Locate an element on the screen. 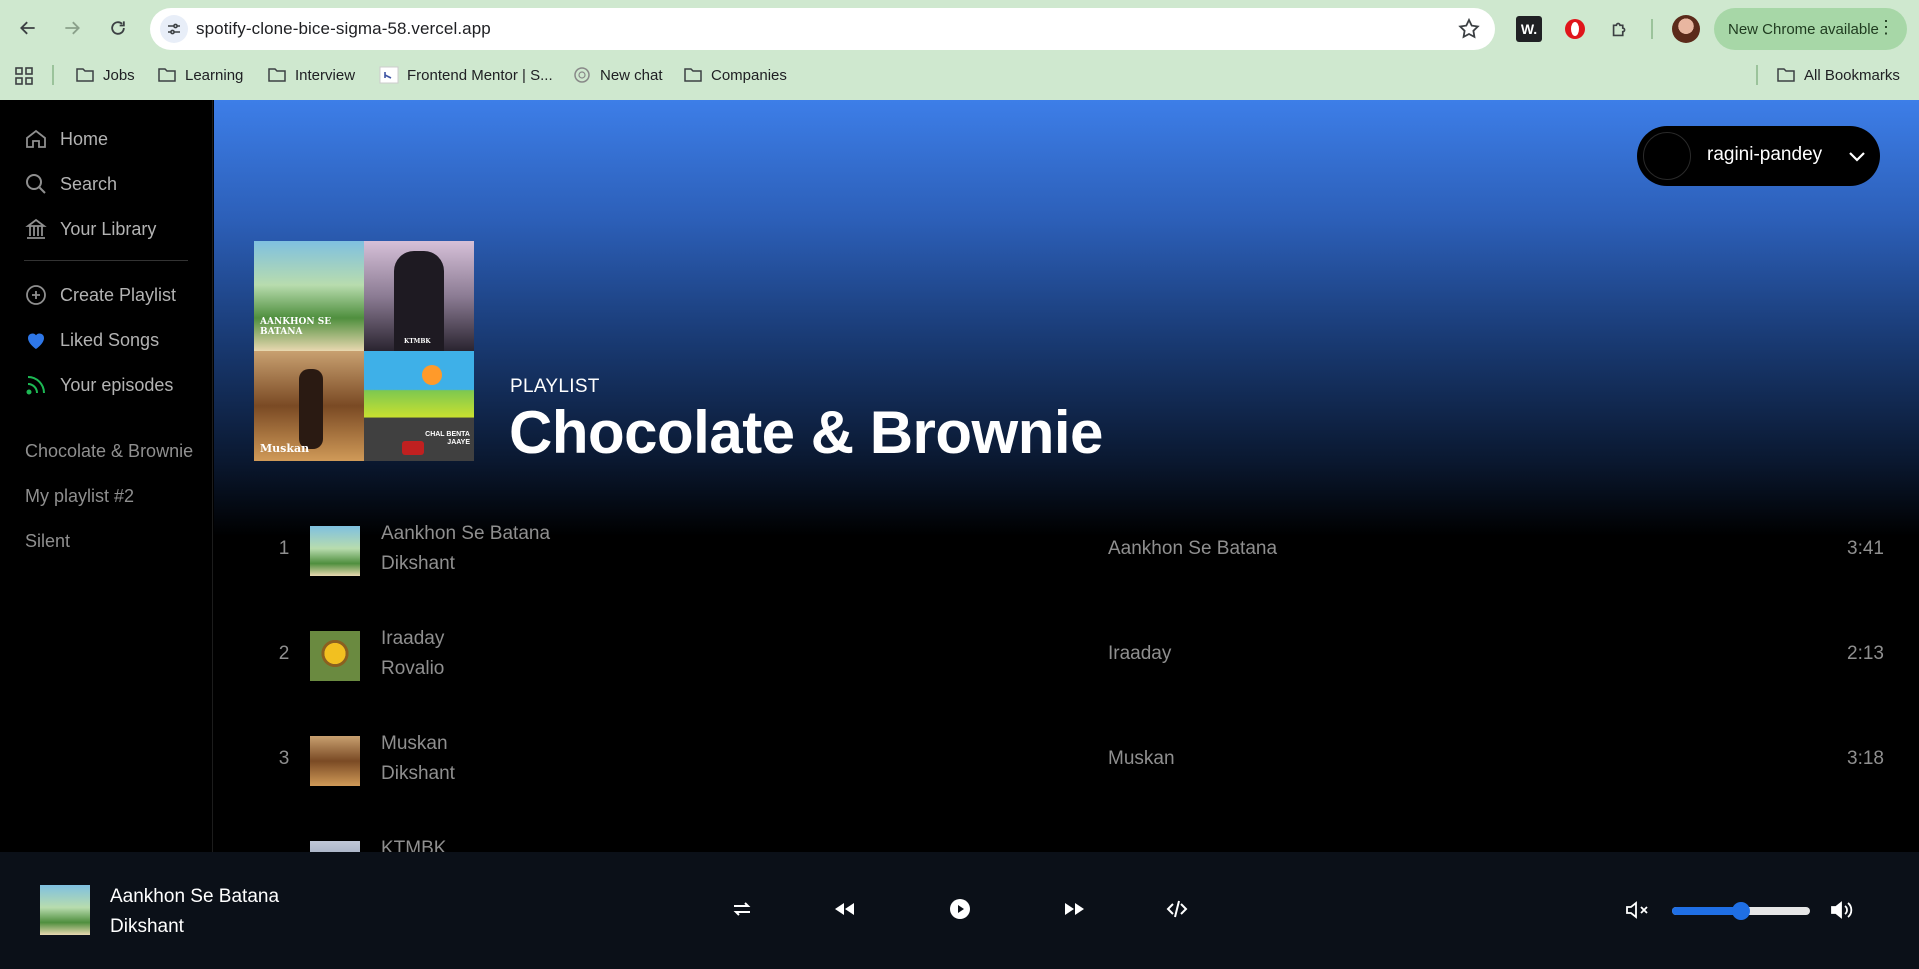 The image size is (1919, 969). track-artist: Dikshant is located at coordinates (418, 563).